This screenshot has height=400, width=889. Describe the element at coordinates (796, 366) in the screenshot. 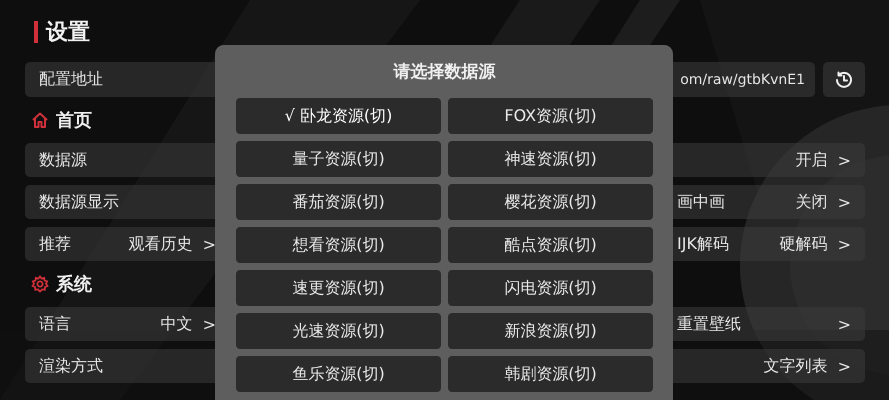

I see `setting-value: 文字列表` at that location.